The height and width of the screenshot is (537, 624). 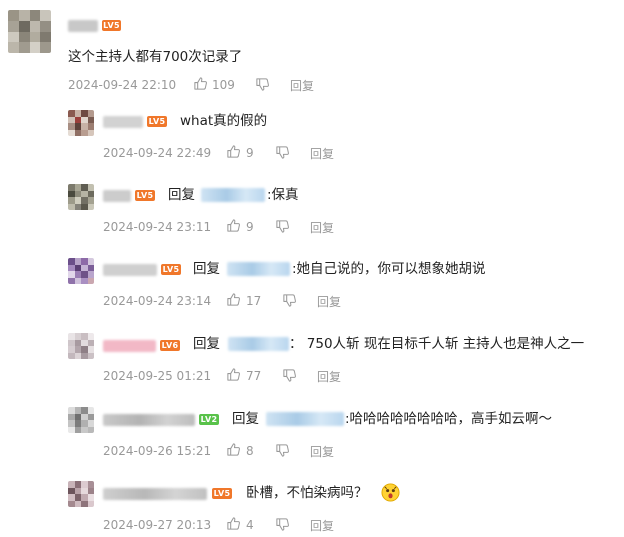 What do you see at coordinates (170, 345) in the screenshot?
I see `level-badge: LV6` at bounding box center [170, 345].